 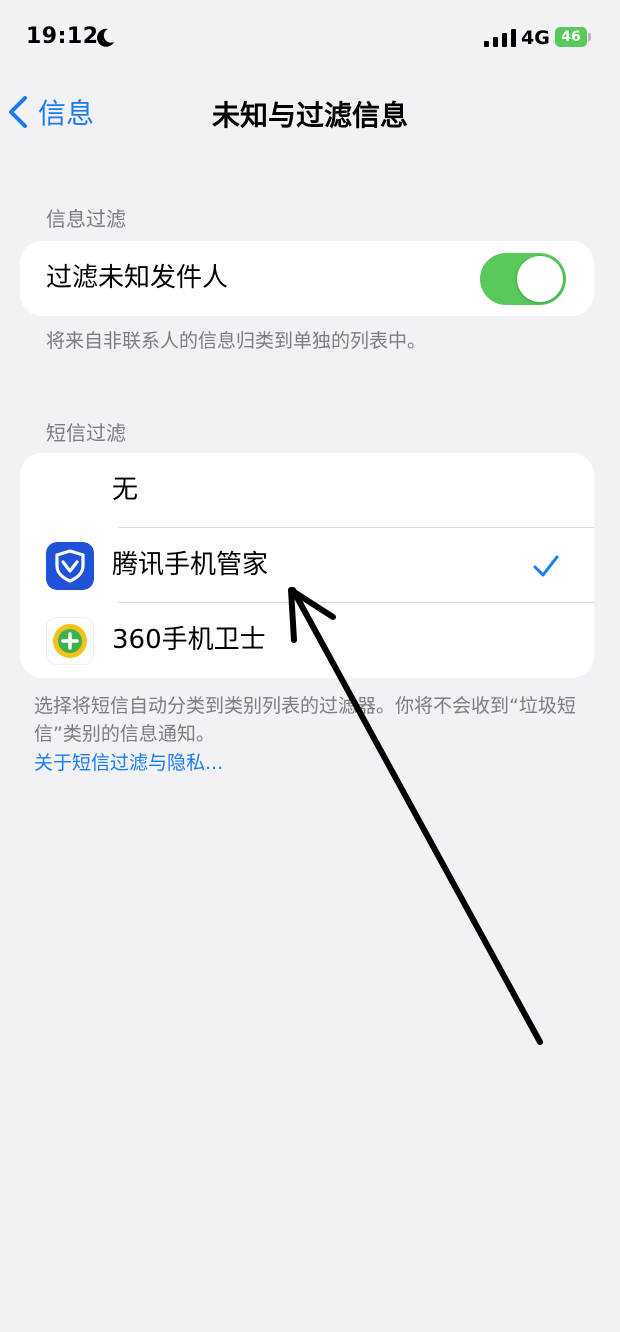 I want to click on filter-unknown-senders-row: 过滤未知发件人, so click(x=307, y=278).